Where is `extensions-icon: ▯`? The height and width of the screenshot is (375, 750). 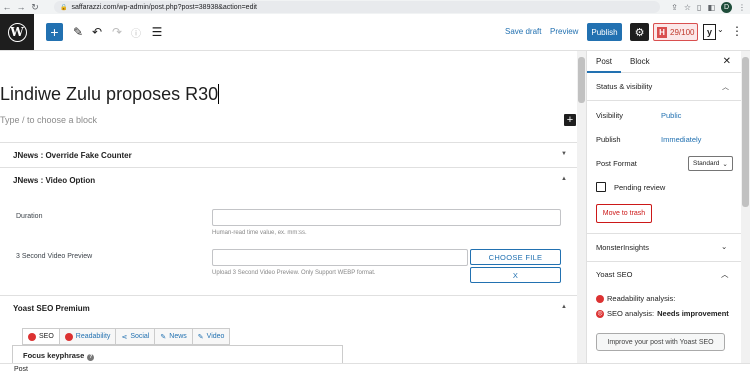 extensions-icon: ▯ is located at coordinates (699, 7).